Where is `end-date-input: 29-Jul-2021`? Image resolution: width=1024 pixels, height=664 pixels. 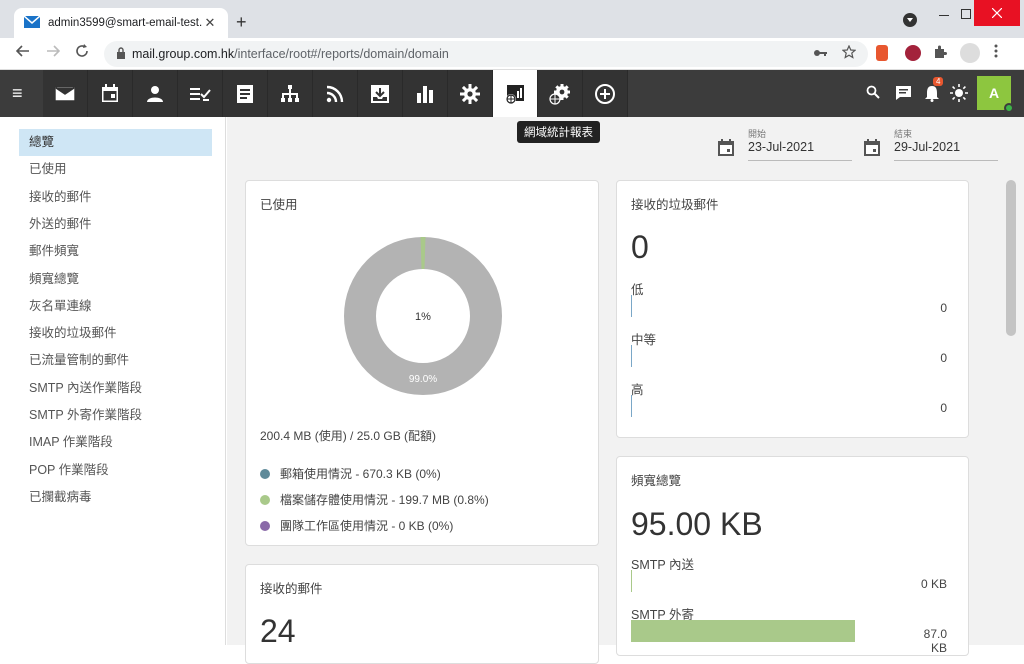 end-date-input: 29-Jul-2021 is located at coordinates (946, 150).